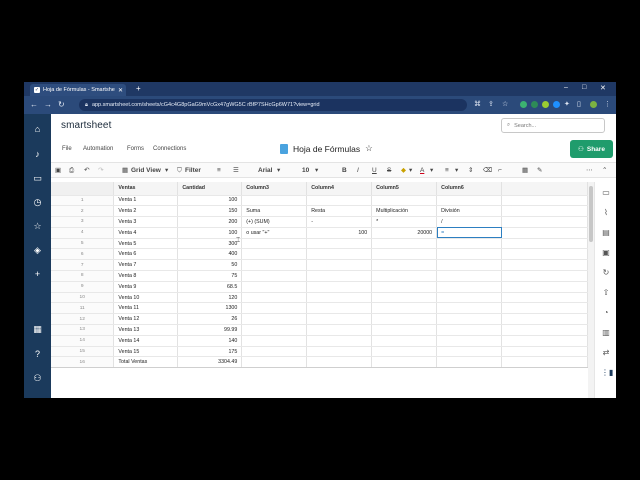  Describe the element at coordinates (37, 202) in the screenshot. I see `recent-clock-icon: ◷` at that location.